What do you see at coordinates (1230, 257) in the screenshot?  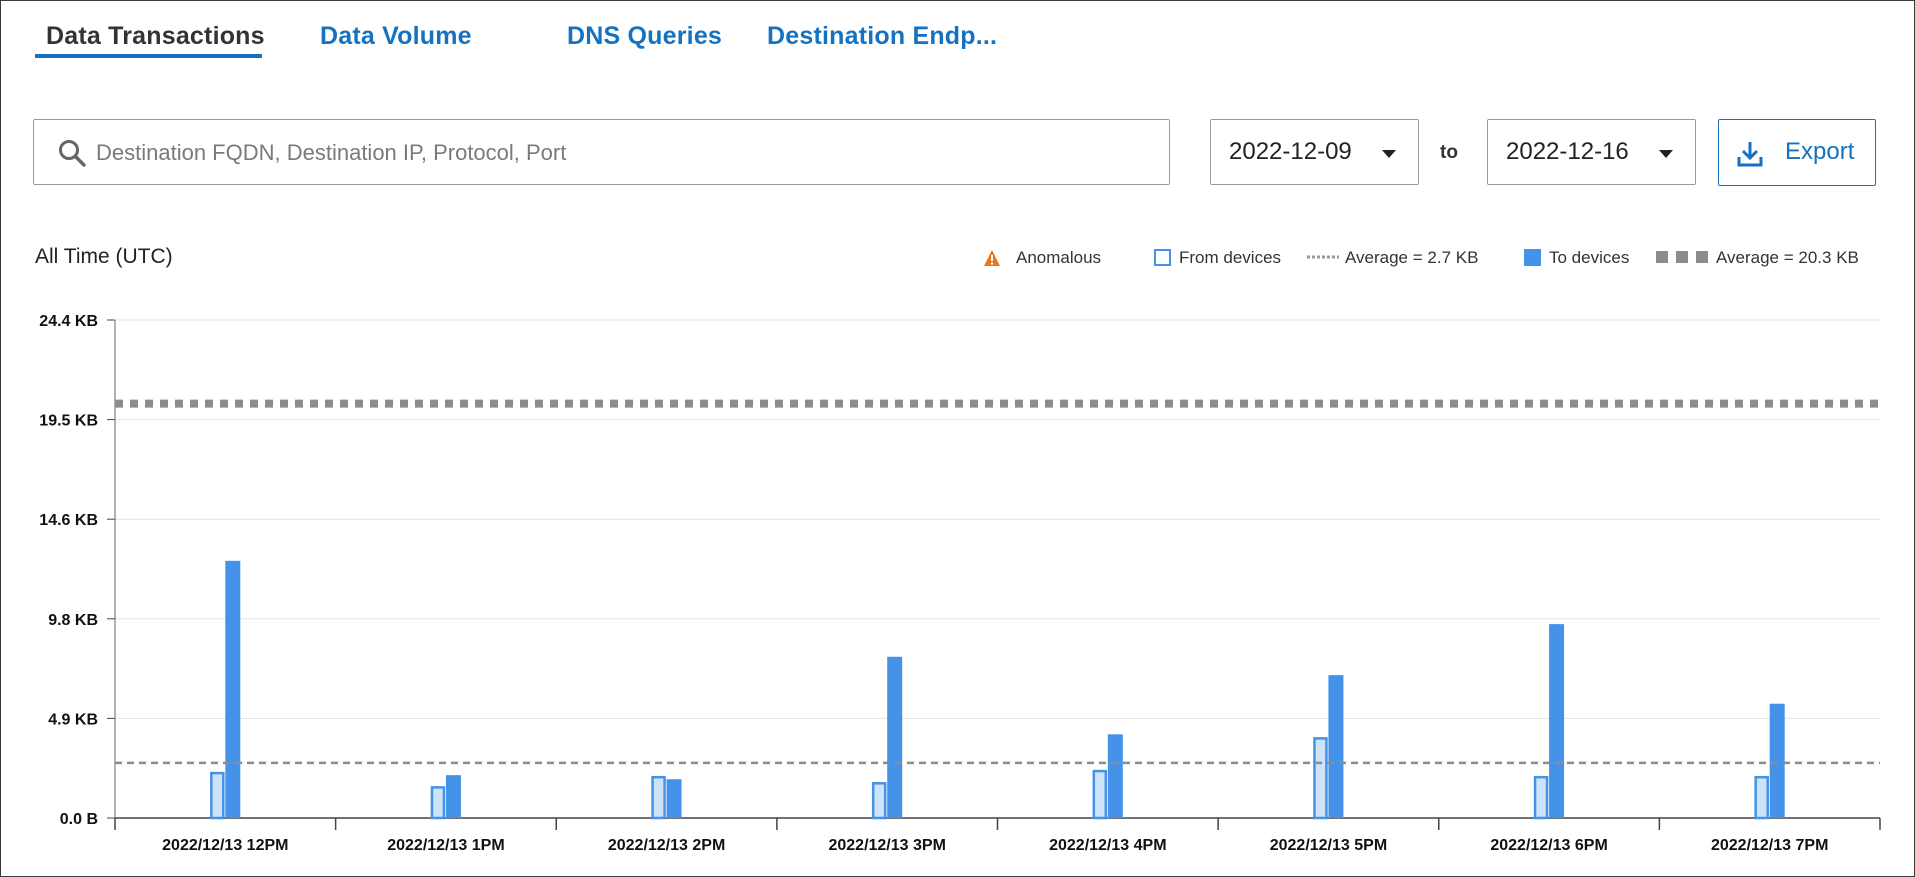 I see `legend-from-devices-label: From devices` at bounding box center [1230, 257].